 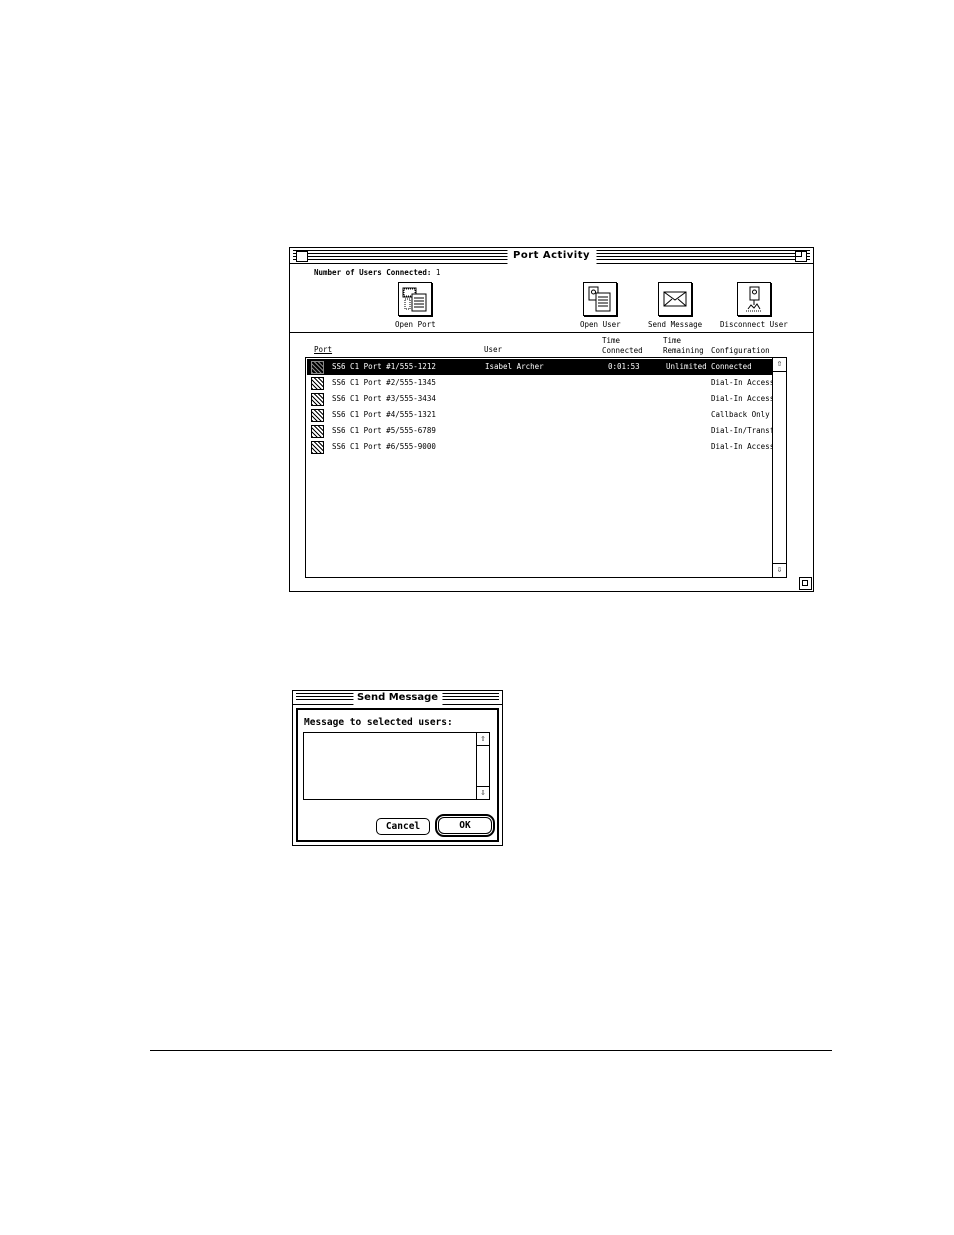 I want to click on table-row: SS6 C1 Port #3/555-3434 Dial-In Access, so click(x=541, y=399).